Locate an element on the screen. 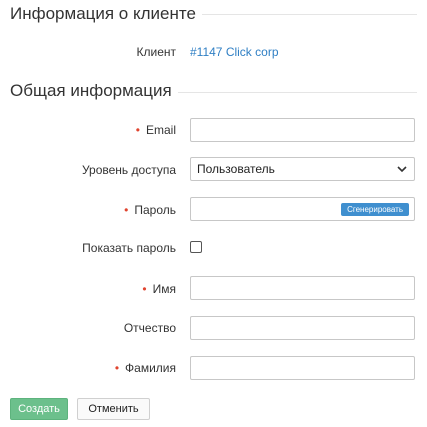  show-password-checkbox is located at coordinates (196, 247).